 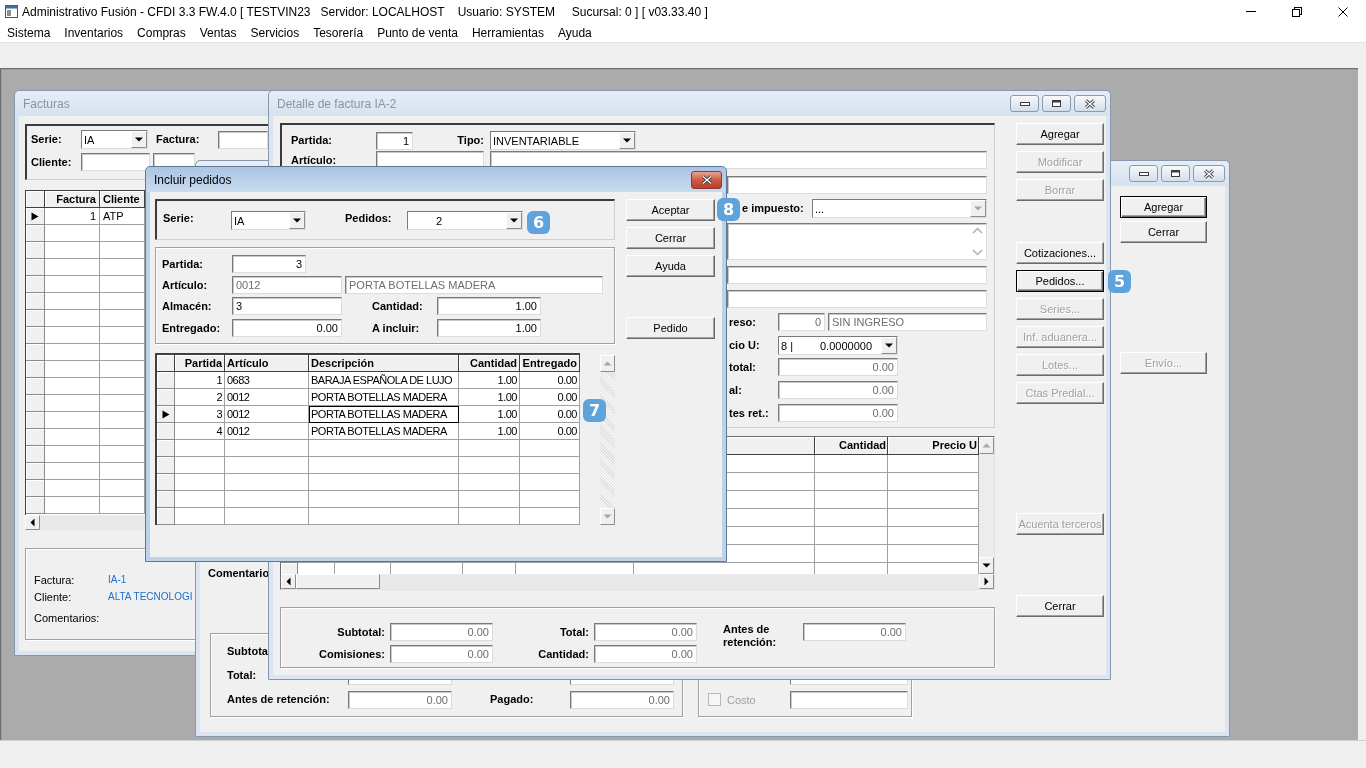 What do you see at coordinates (507, 32) in the screenshot?
I see `menu-item: Herramientas` at bounding box center [507, 32].